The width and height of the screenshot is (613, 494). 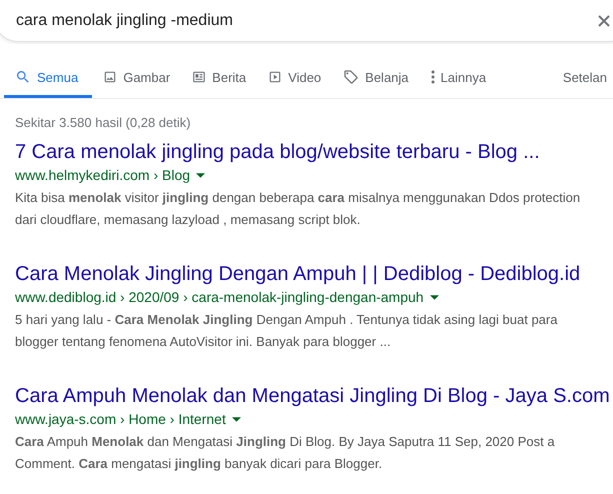 What do you see at coordinates (584, 80) in the screenshot?
I see `settings-link: Setelan` at bounding box center [584, 80].